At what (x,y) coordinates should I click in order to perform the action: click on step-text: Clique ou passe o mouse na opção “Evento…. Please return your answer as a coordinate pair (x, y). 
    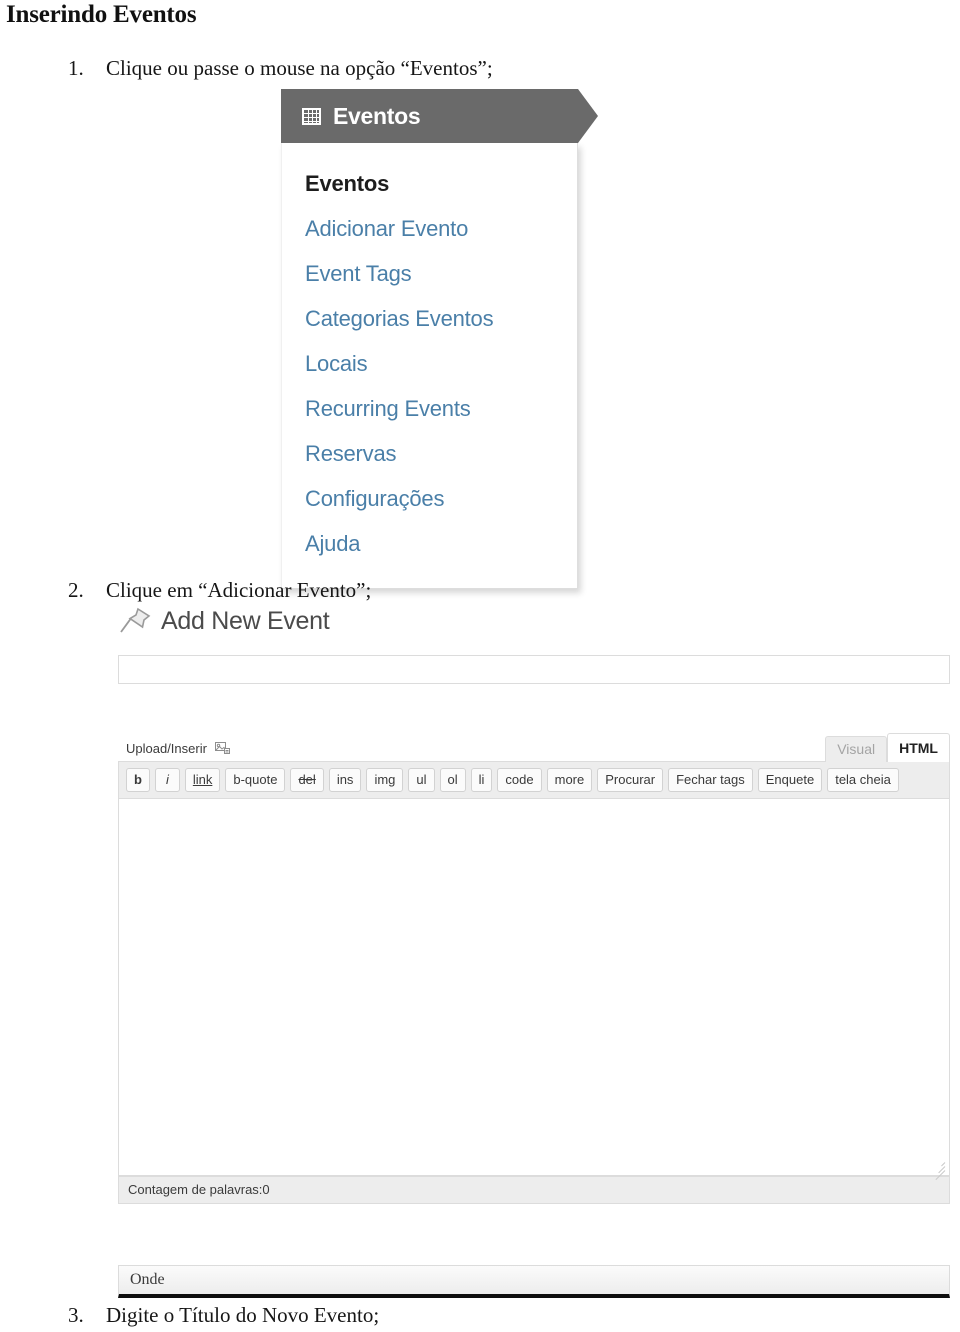
    Looking at the image, I should click on (299, 68).